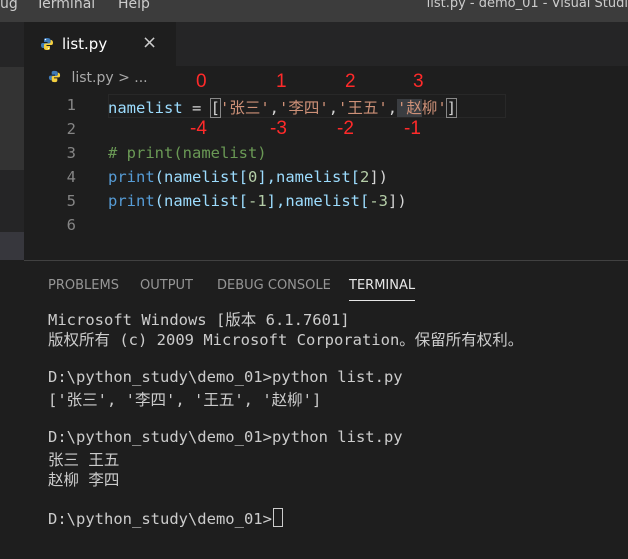  Describe the element at coordinates (9, 6) in the screenshot. I see `menu-item-go: ug` at that location.